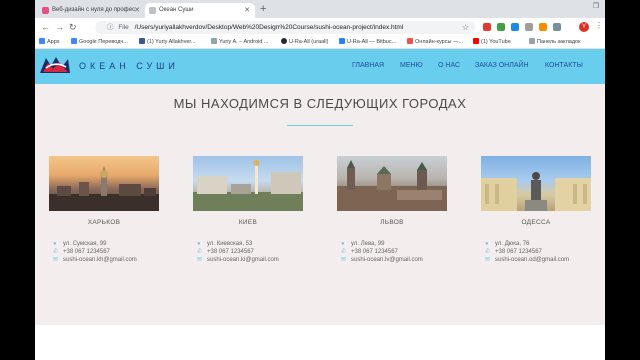 Image resolution: width=640 pixels, height=360 pixels. What do you see at coordinates (104, 183) in the screenshot?
I see `kharkiv-photo` at bounding box center [104, 183].